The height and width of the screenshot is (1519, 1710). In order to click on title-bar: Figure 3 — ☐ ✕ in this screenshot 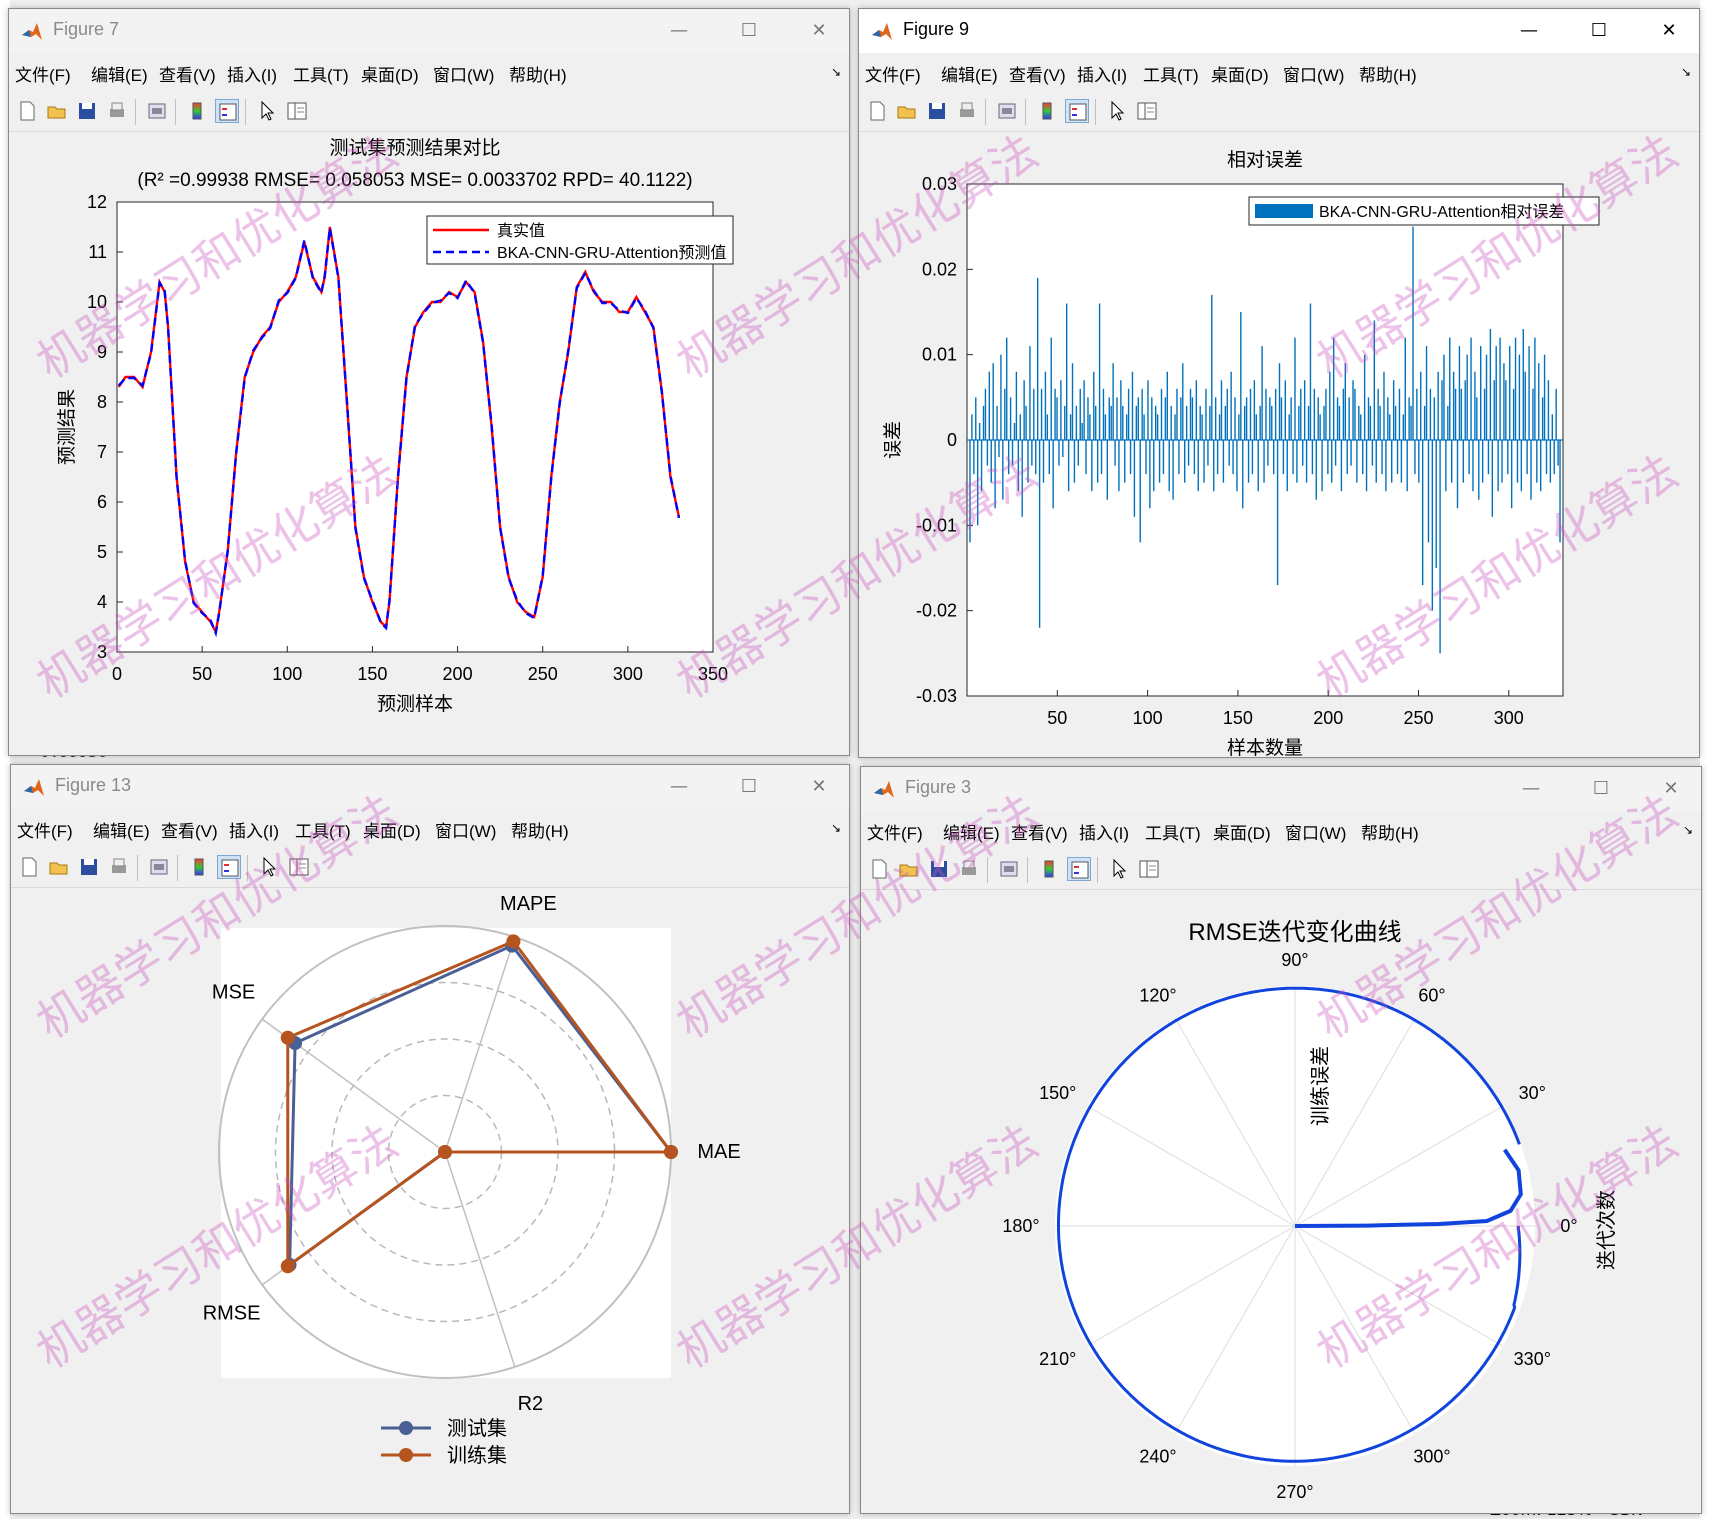, I will do `click(1281, 789)`.